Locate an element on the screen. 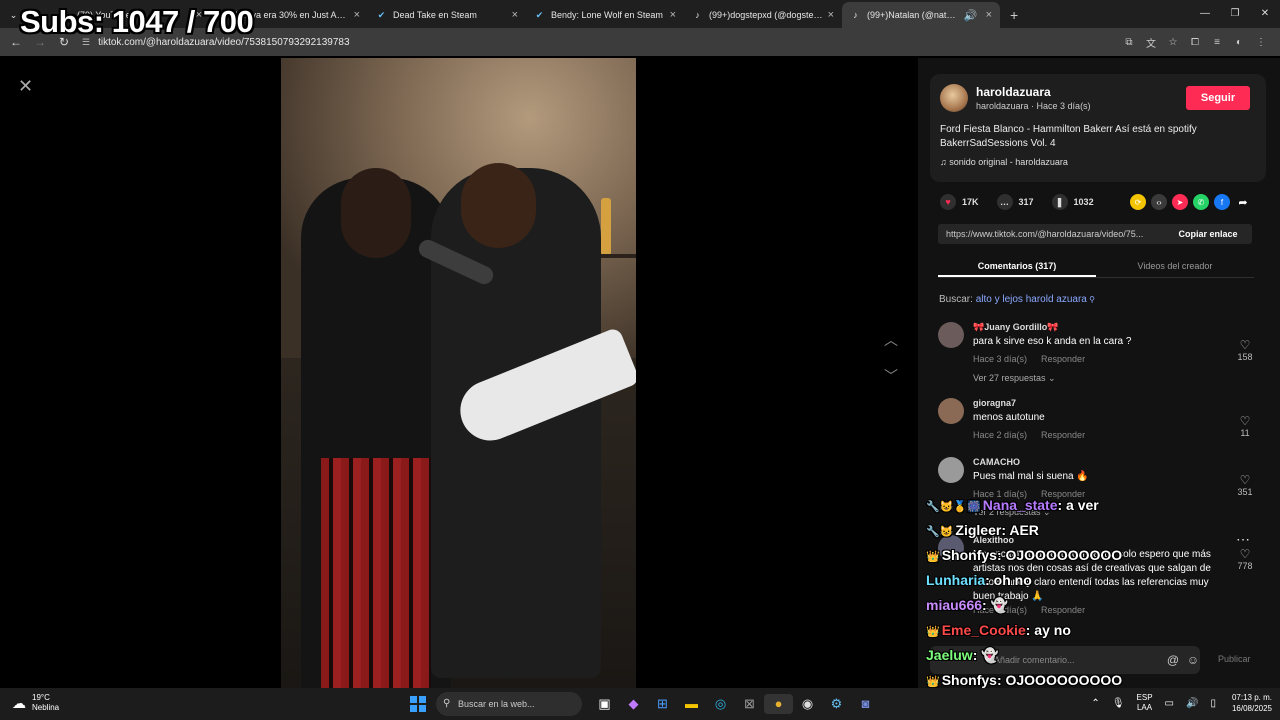  creator-avatar is located at coordinates (954, 98).